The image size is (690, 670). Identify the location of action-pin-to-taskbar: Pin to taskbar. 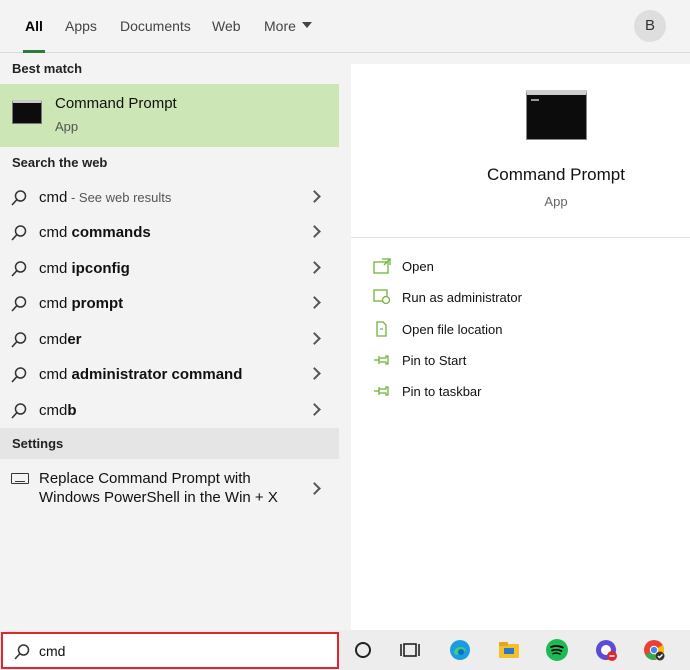
(520, 392).